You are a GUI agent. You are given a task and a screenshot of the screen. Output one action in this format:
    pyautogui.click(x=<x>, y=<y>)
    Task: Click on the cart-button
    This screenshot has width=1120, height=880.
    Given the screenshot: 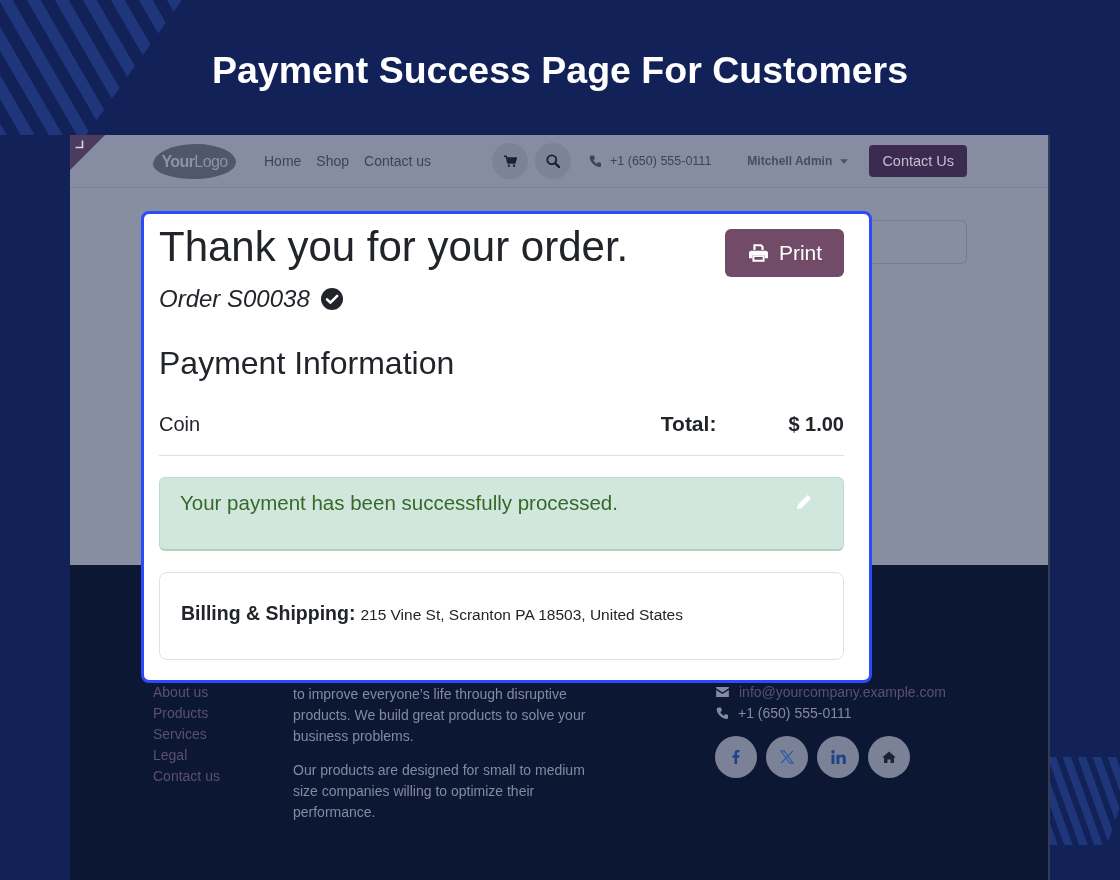 What is the action you would take?
    pyautogui.click(x=510, y=161)
    